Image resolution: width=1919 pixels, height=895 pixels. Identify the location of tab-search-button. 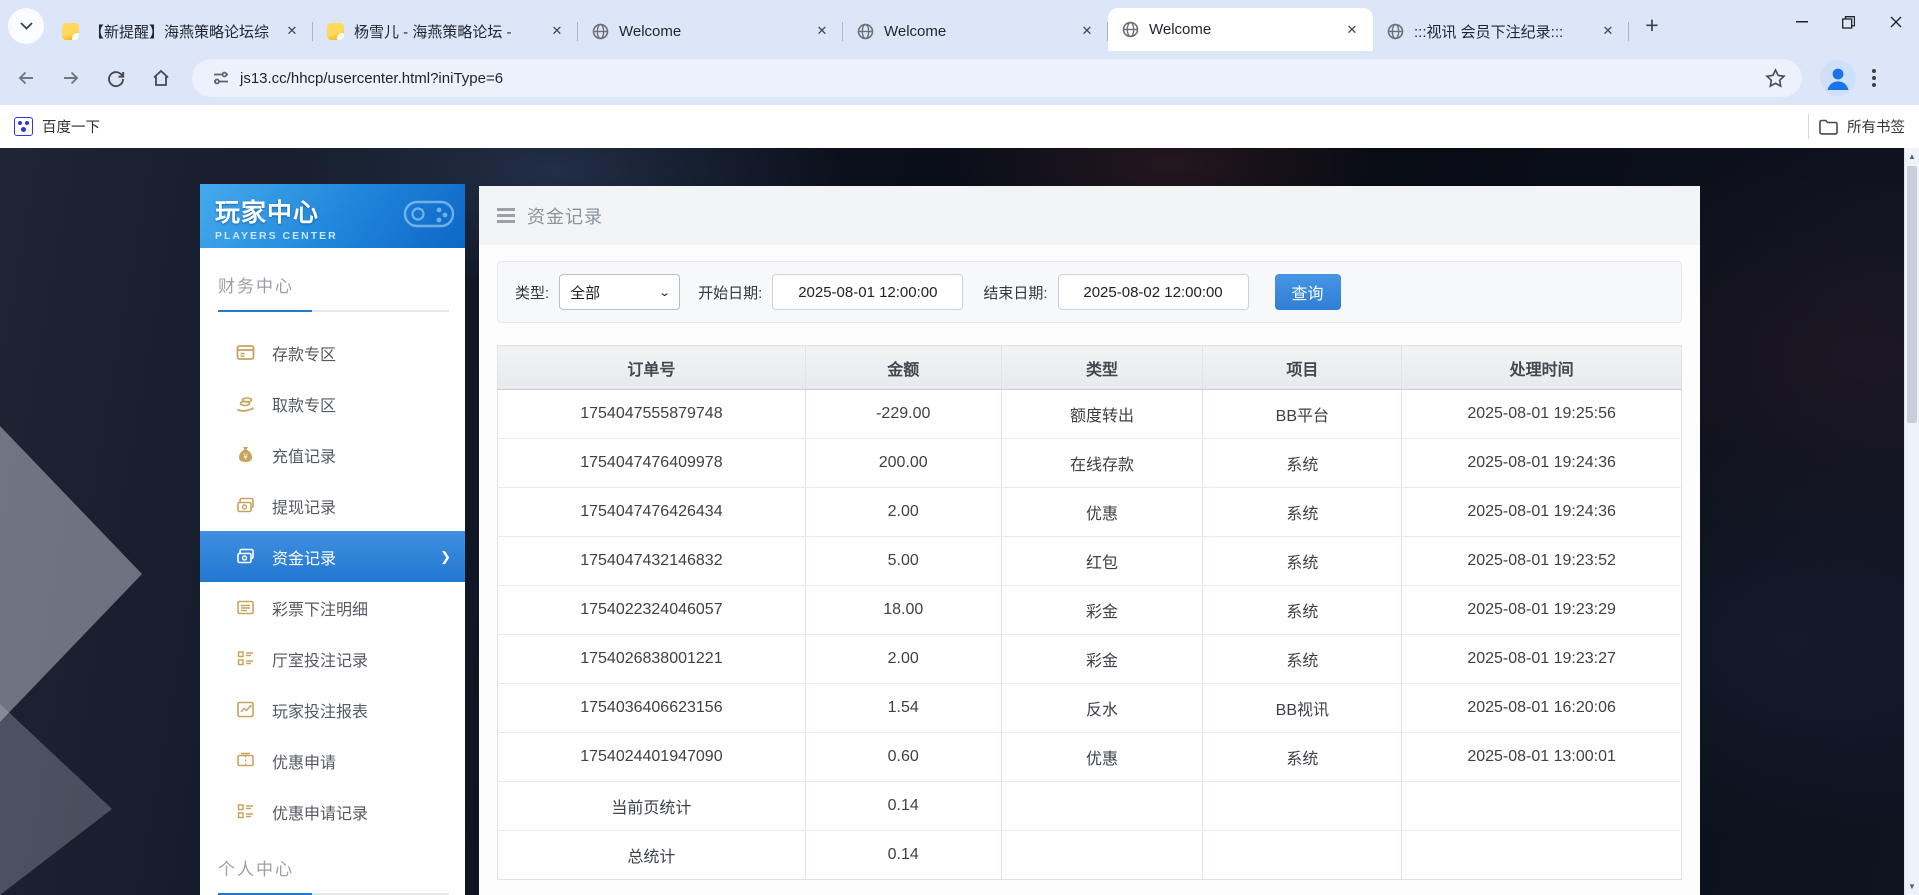
(26, 25).